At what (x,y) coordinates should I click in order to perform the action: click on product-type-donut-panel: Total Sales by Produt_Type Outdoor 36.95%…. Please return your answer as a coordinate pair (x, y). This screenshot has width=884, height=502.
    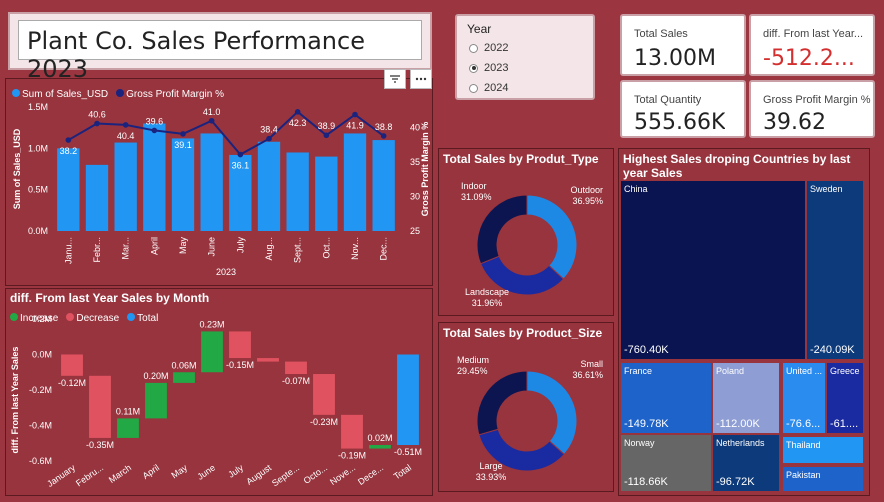
    Looking at the image, I should click on (526, 232).